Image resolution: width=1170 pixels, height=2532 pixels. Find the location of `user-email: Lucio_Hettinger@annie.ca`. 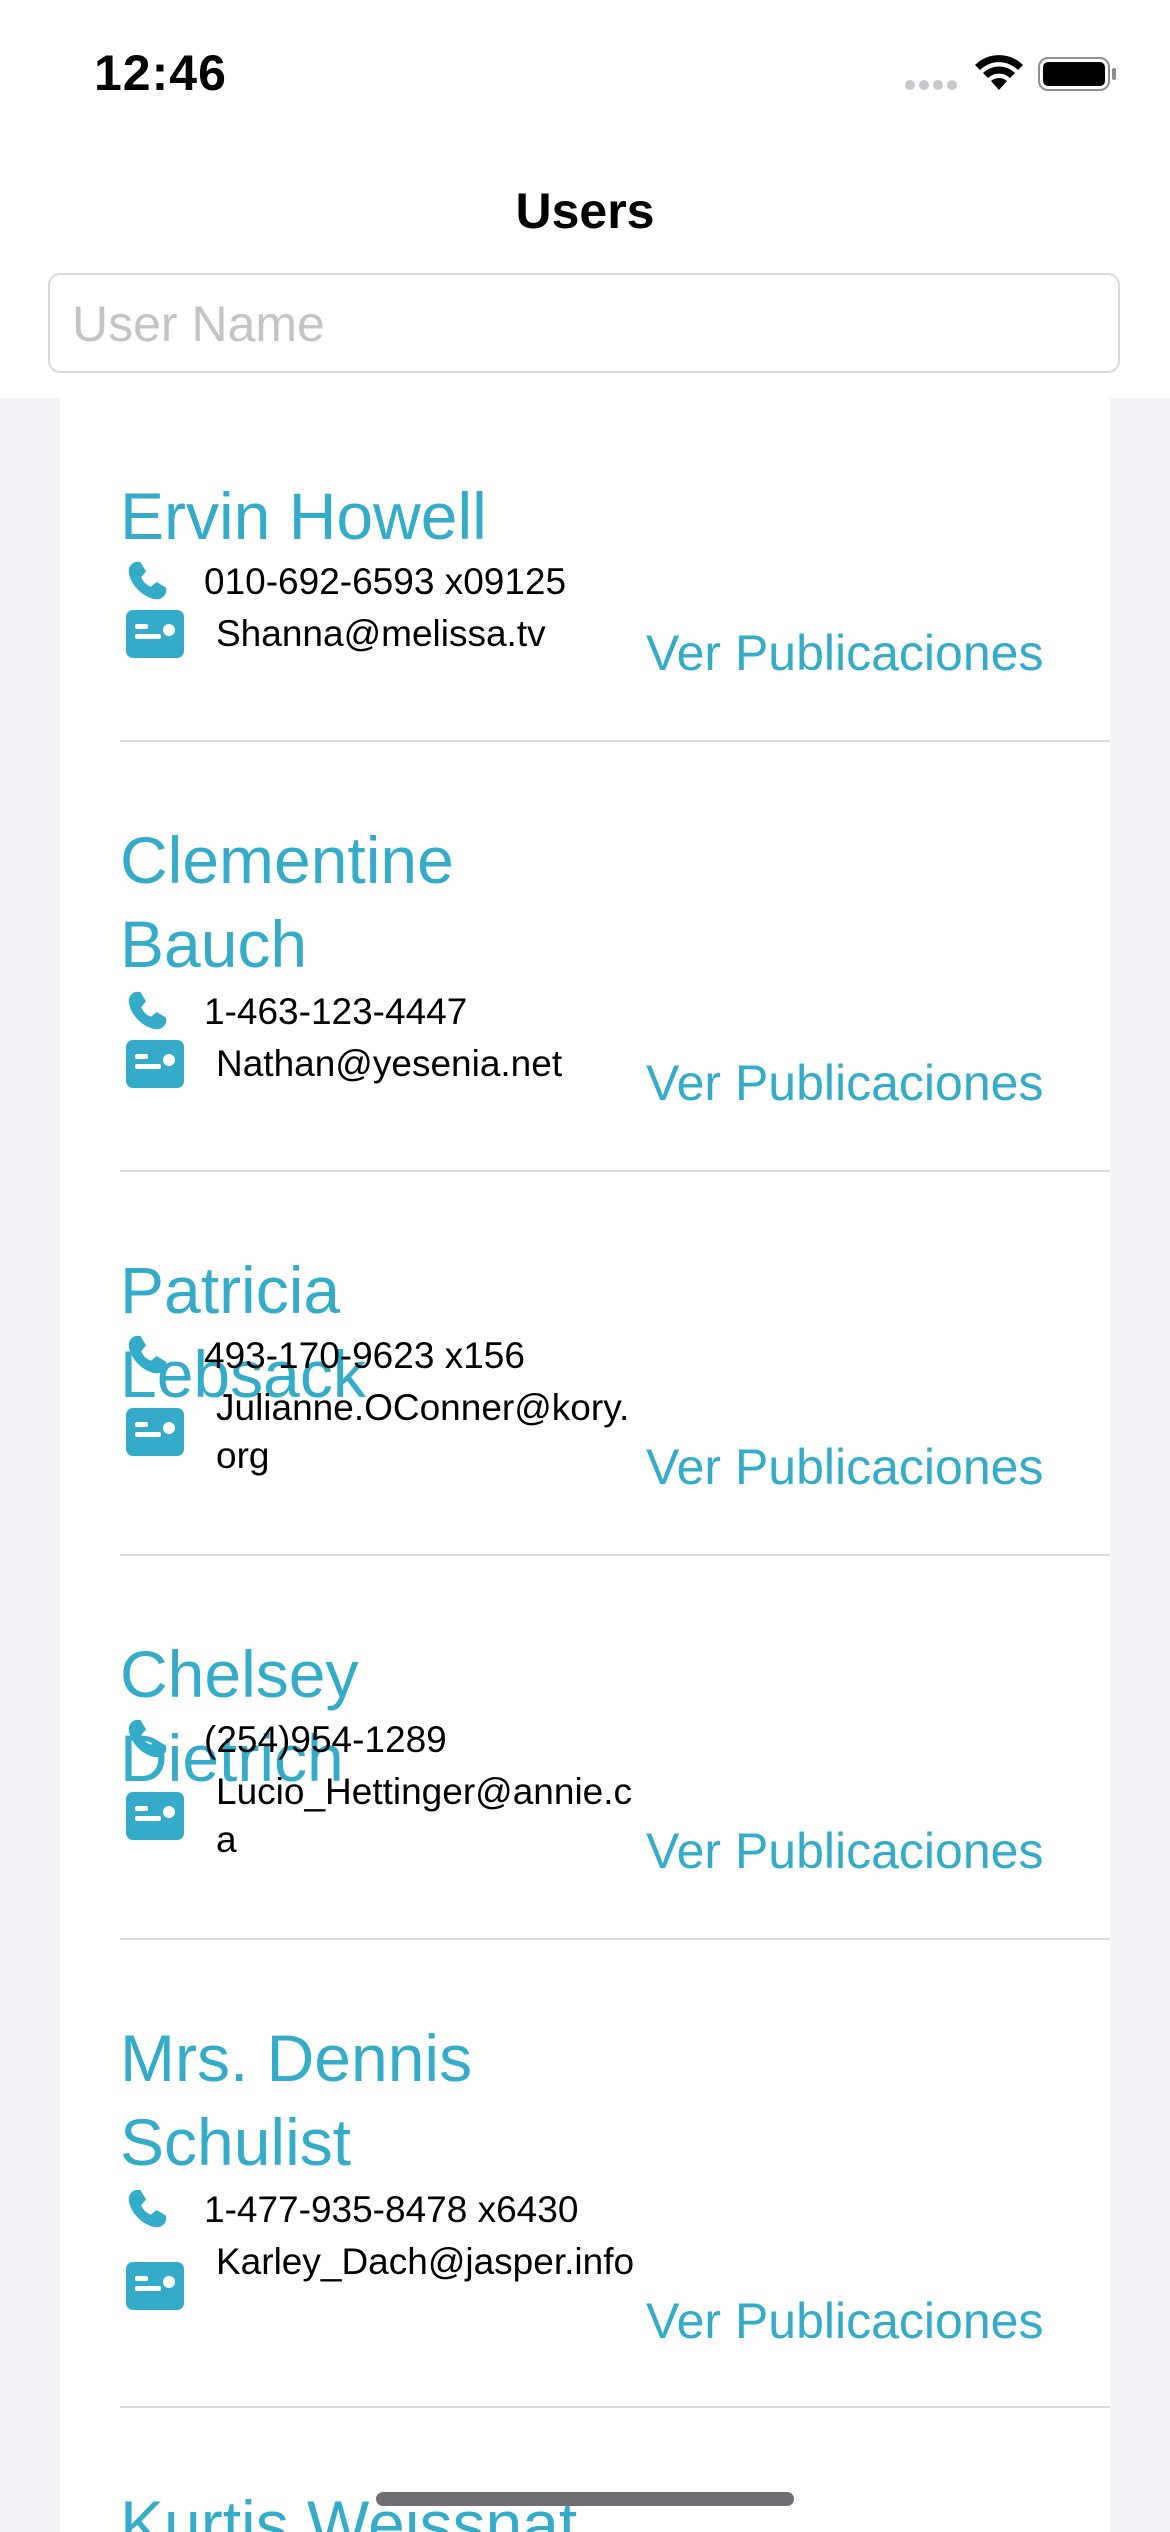

user-email: Lucio_Hettinger@annie.ca is located at coordinates (424, 1815).